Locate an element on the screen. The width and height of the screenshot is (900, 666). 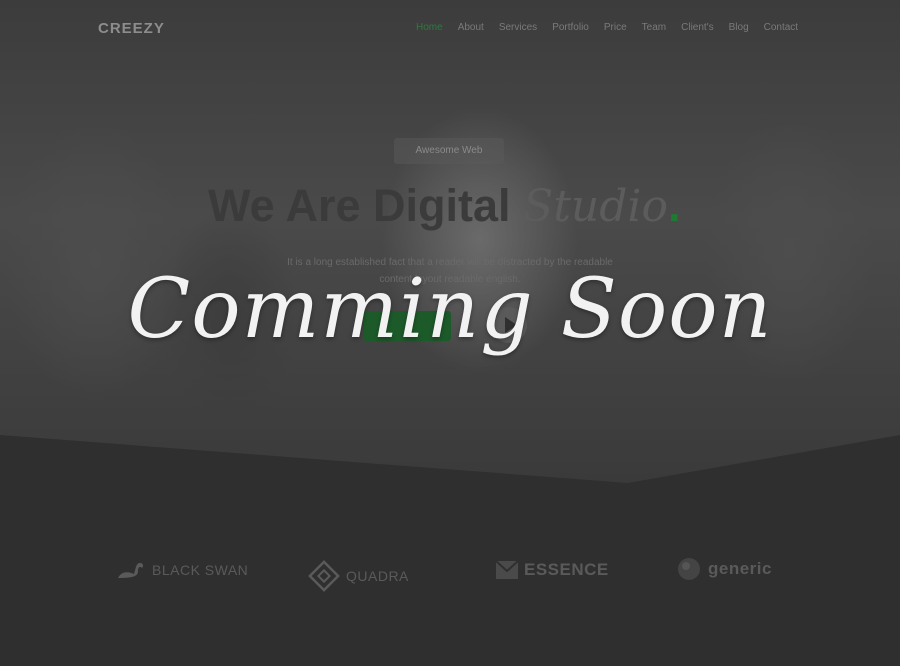
headline-bold-text: We Are Digital is located at coordinates (366, 205).